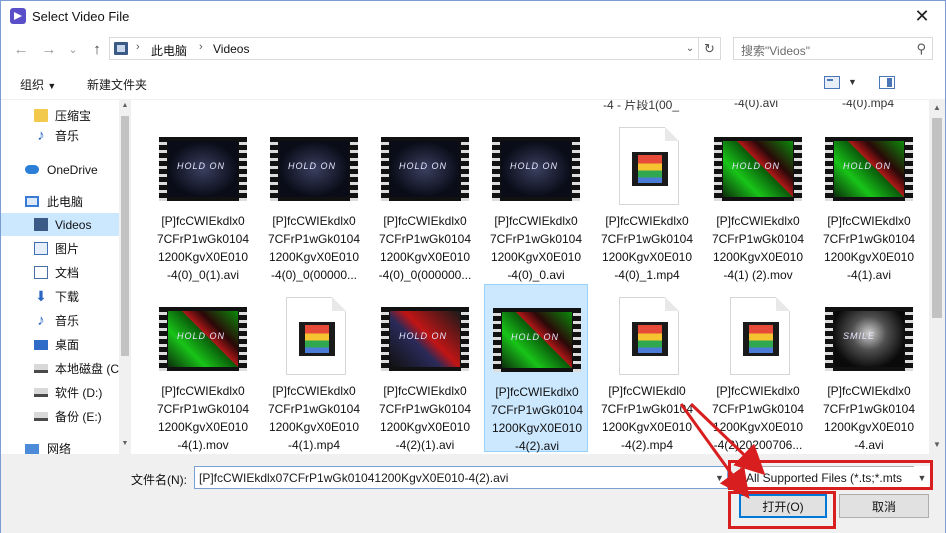 This screenshot has width=946, height=533. What do you see at coordinates (756, 105) in the screenshot?
I see `file-name-partial: -4(0).avi` at bounding box center [756, 105].